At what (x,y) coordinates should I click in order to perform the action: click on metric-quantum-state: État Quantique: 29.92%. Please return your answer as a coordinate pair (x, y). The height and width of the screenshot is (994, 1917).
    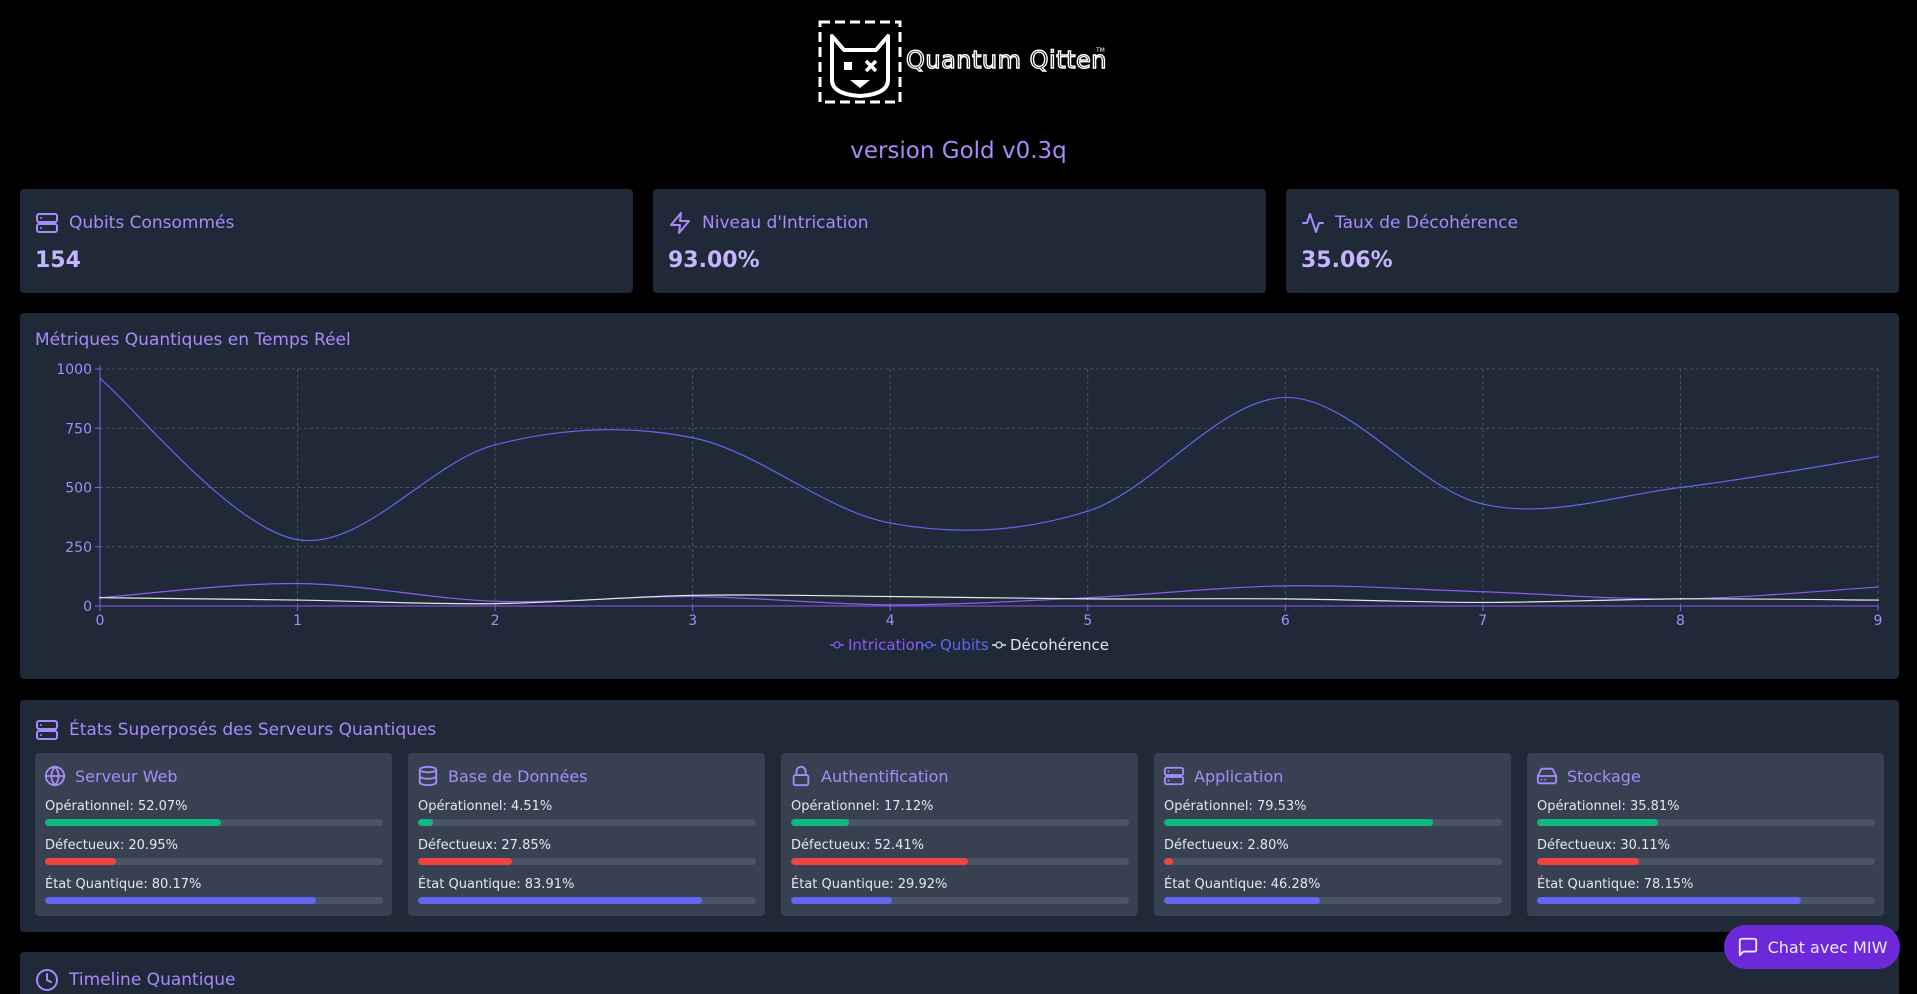
    Looking at the image, I should click on (960, 890).